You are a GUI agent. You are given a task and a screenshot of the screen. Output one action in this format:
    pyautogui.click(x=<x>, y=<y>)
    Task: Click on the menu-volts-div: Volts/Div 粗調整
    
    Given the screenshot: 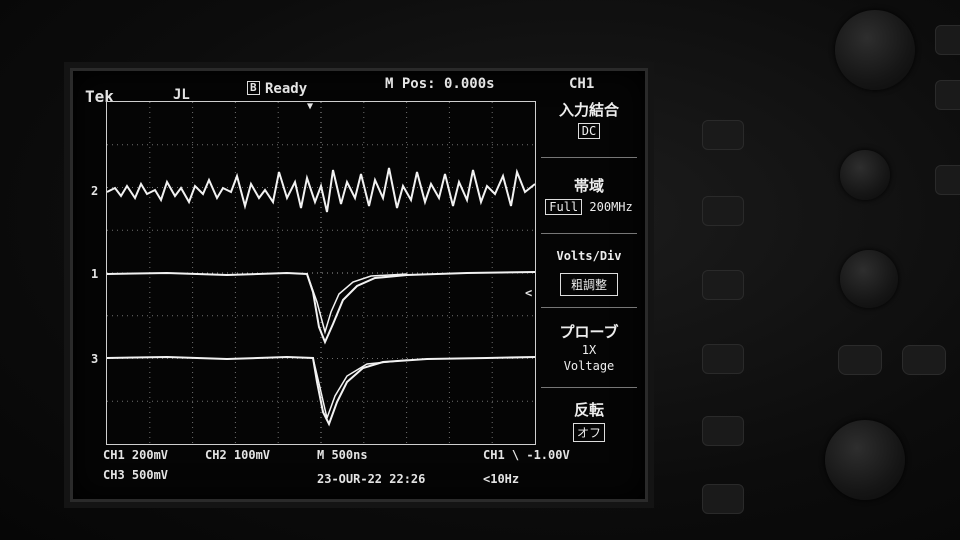 What is the action you would take?
    pyautogui.click(x=589, y=275)
    